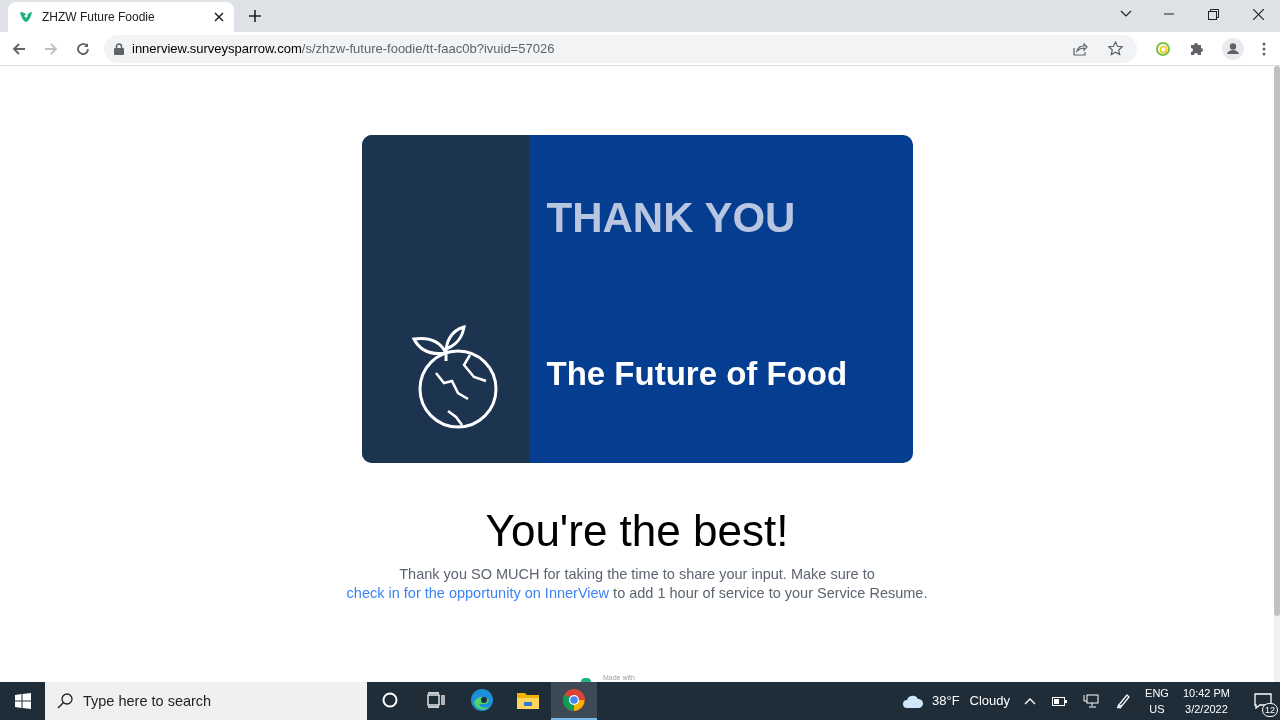 Image resolution: width=1280 pixels, height=720 pixels. What do you see at coordinates (1157, 693) in the screenshot?
I see `language-code: ENG` at bounding box center [1157, 693].